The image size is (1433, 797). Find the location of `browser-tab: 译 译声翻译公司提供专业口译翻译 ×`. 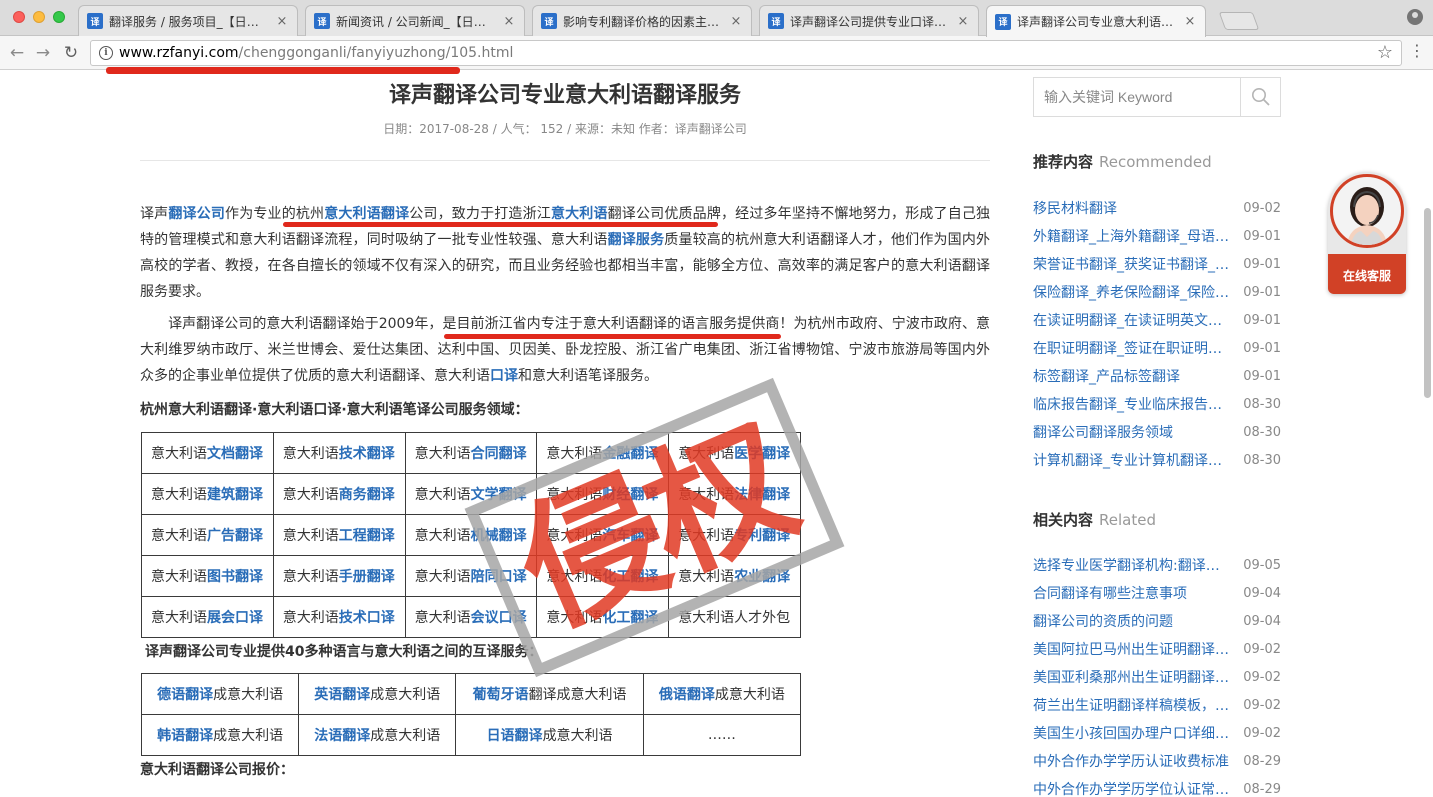

browser-tab: 译 译声翻译公司提供专业口译翻译 × is located at coordinates (869, 20).